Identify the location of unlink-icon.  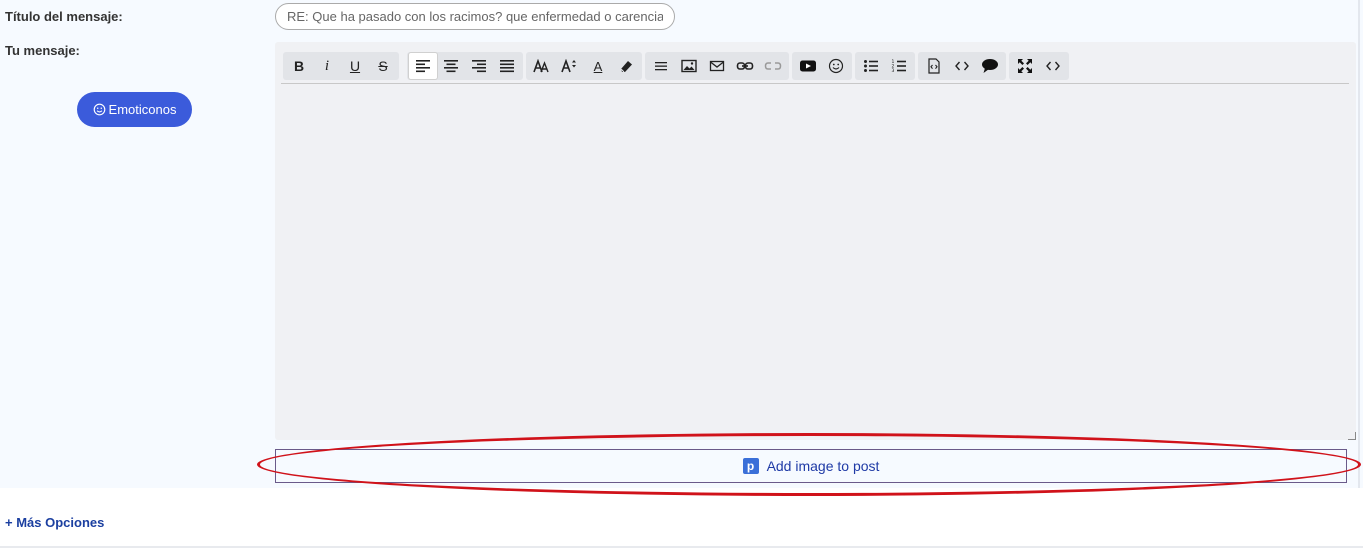
(773, 66).